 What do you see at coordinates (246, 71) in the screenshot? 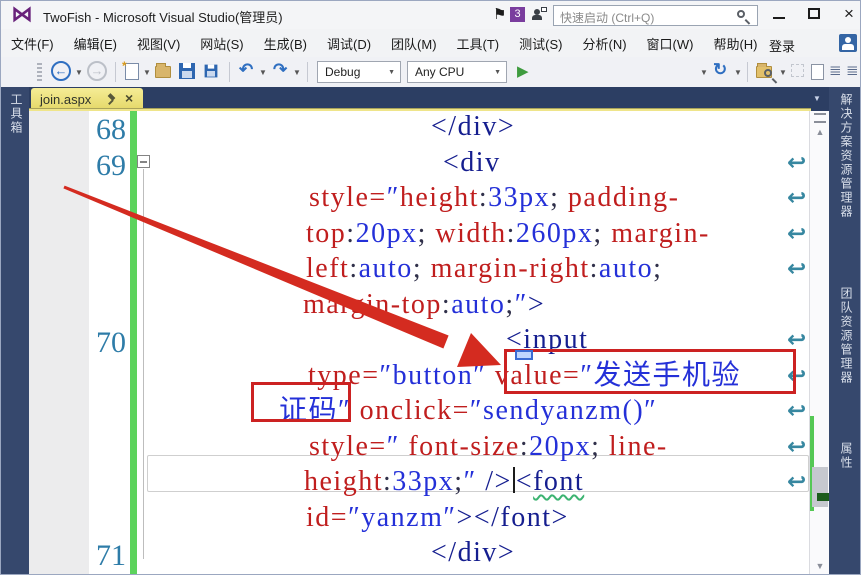
I see `undo-icon: ↶` at bounding box center [246, 71].